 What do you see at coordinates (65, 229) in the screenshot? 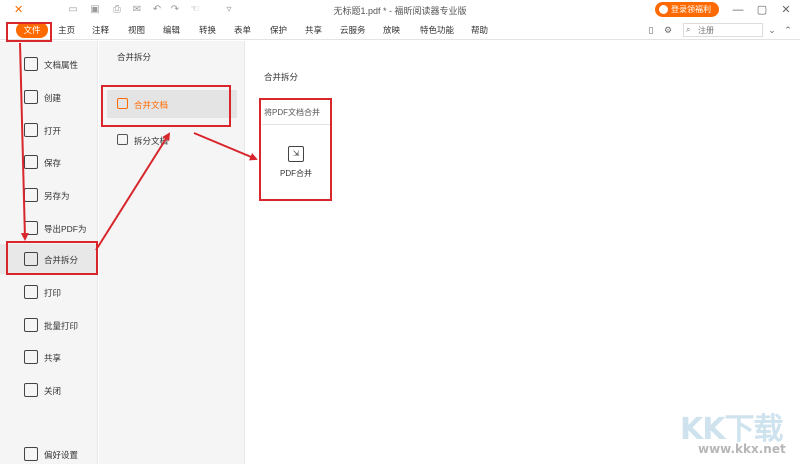
I see `sidebar-item-label: 导出PDF为` at bounding box center [65, 229].